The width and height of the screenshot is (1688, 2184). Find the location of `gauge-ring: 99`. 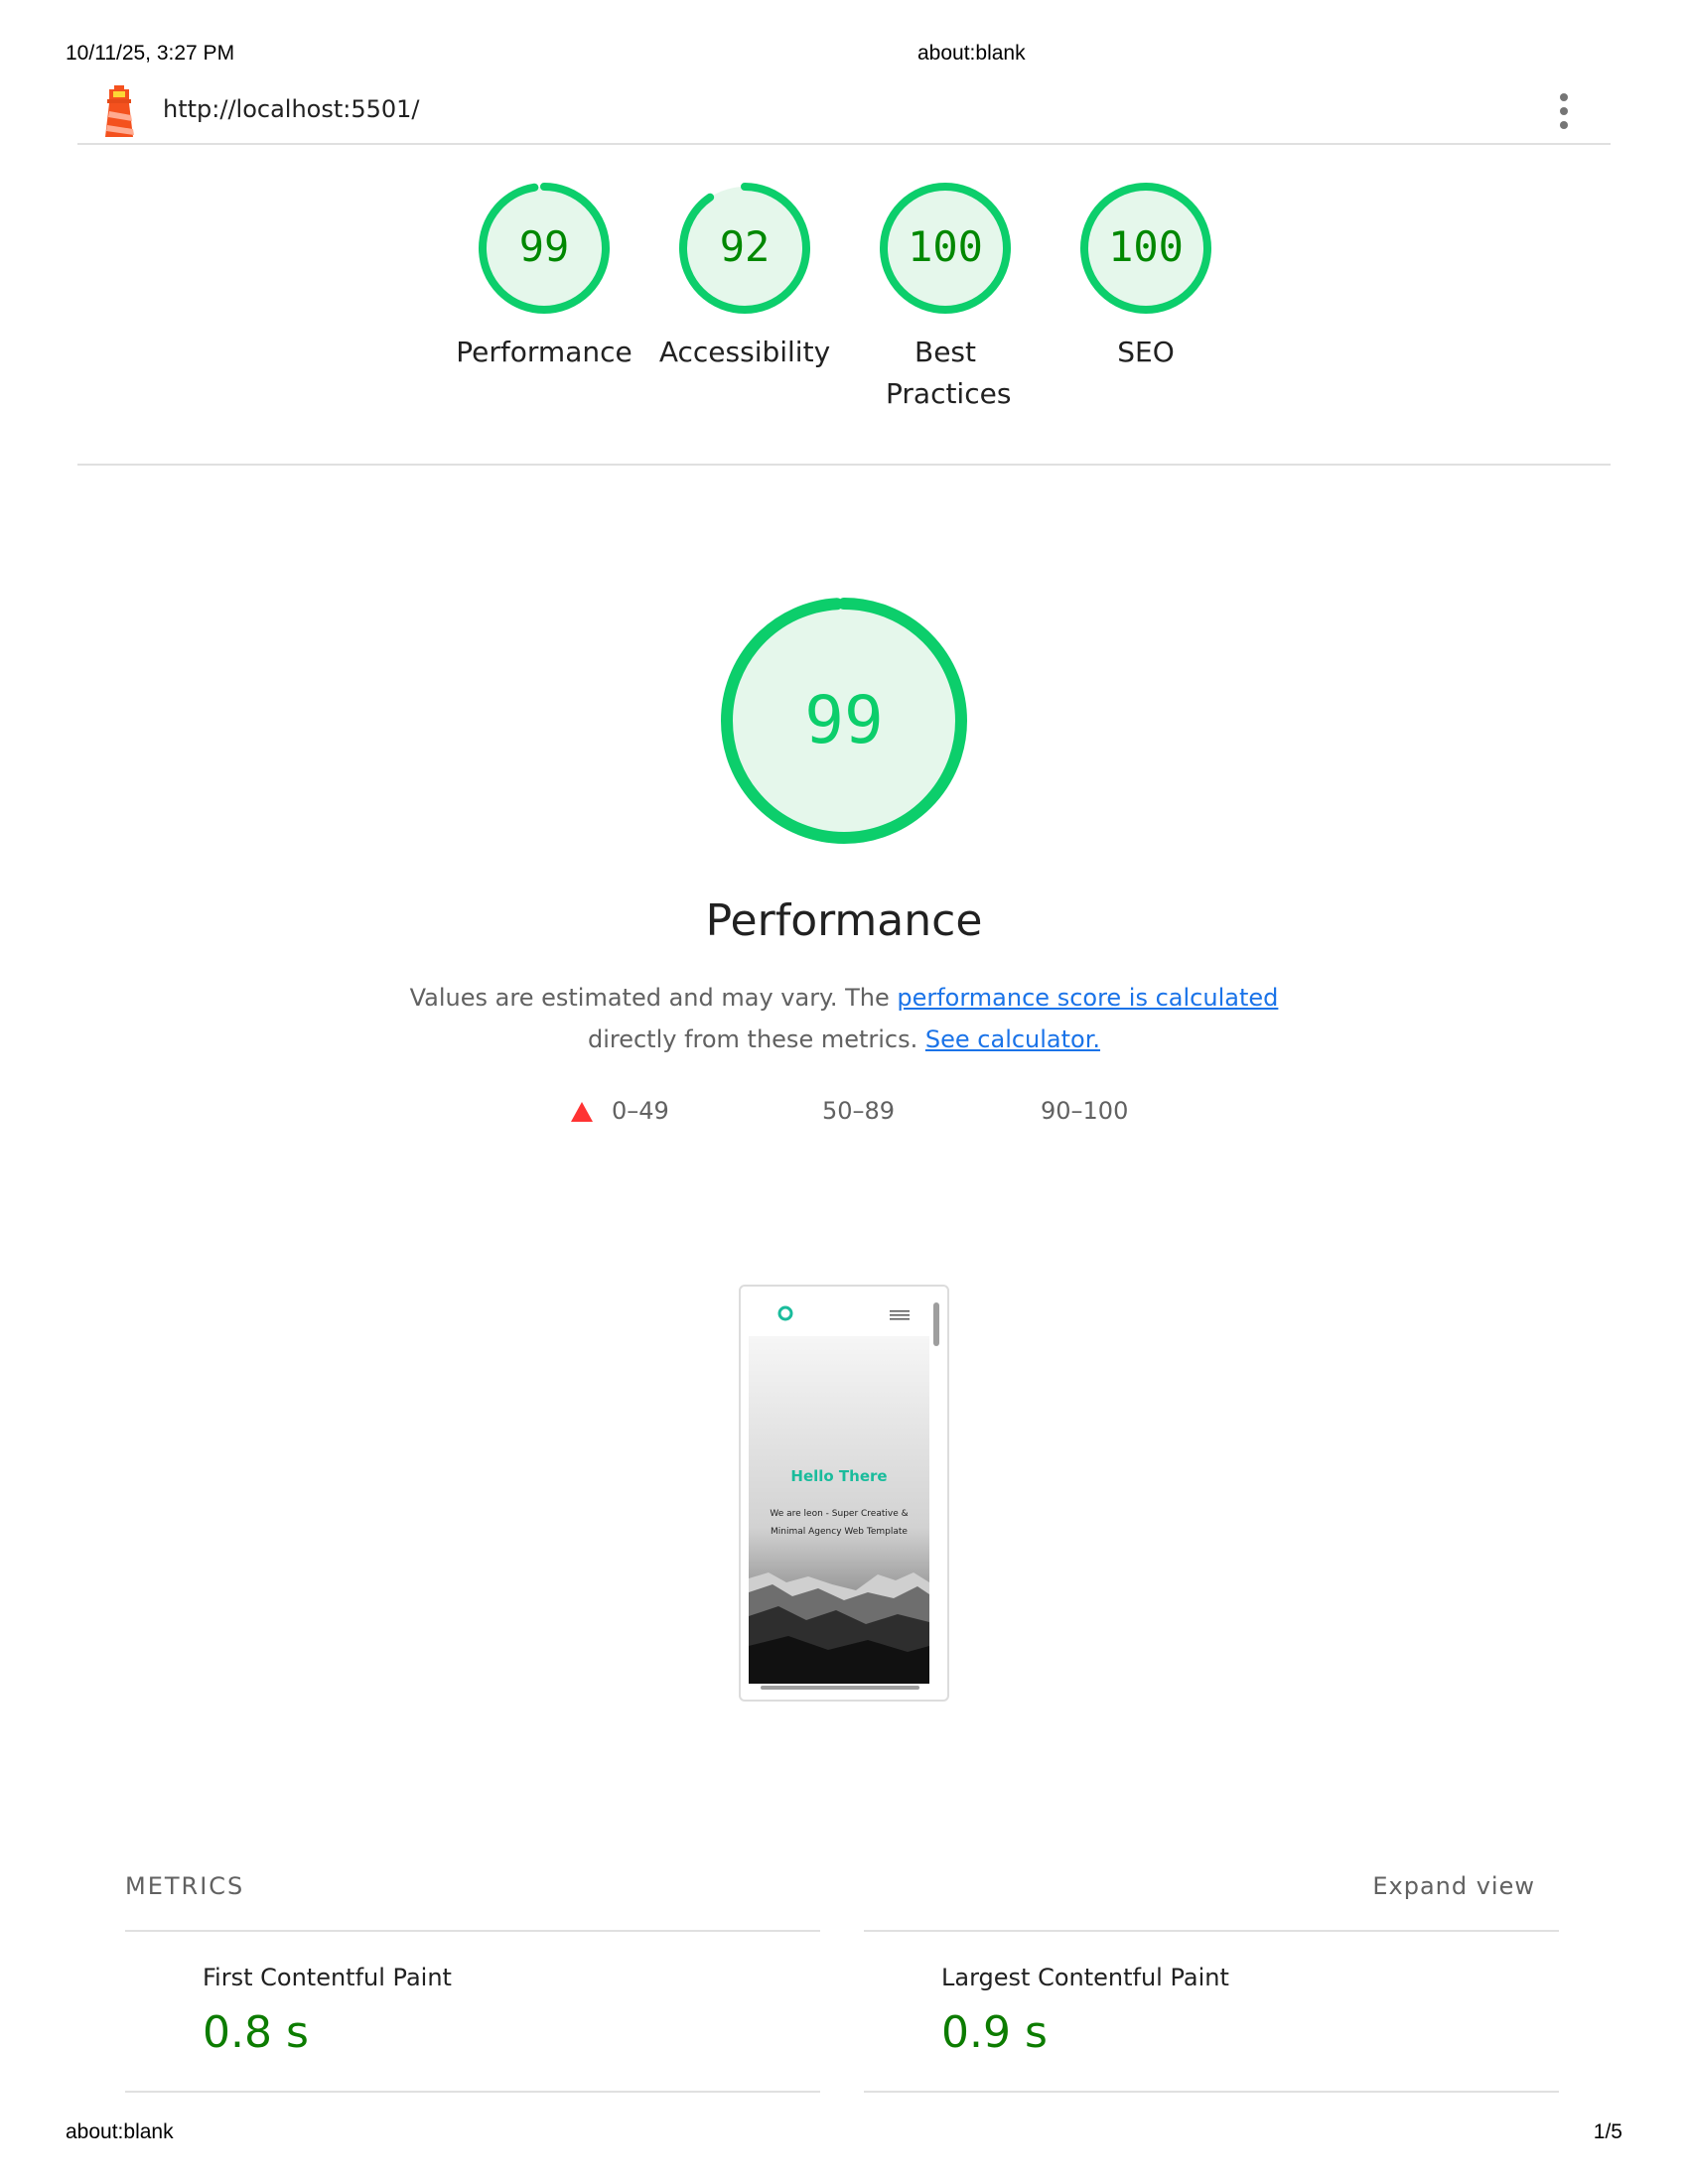

gauge-ring: 99 is located at coordinates (544, 248).